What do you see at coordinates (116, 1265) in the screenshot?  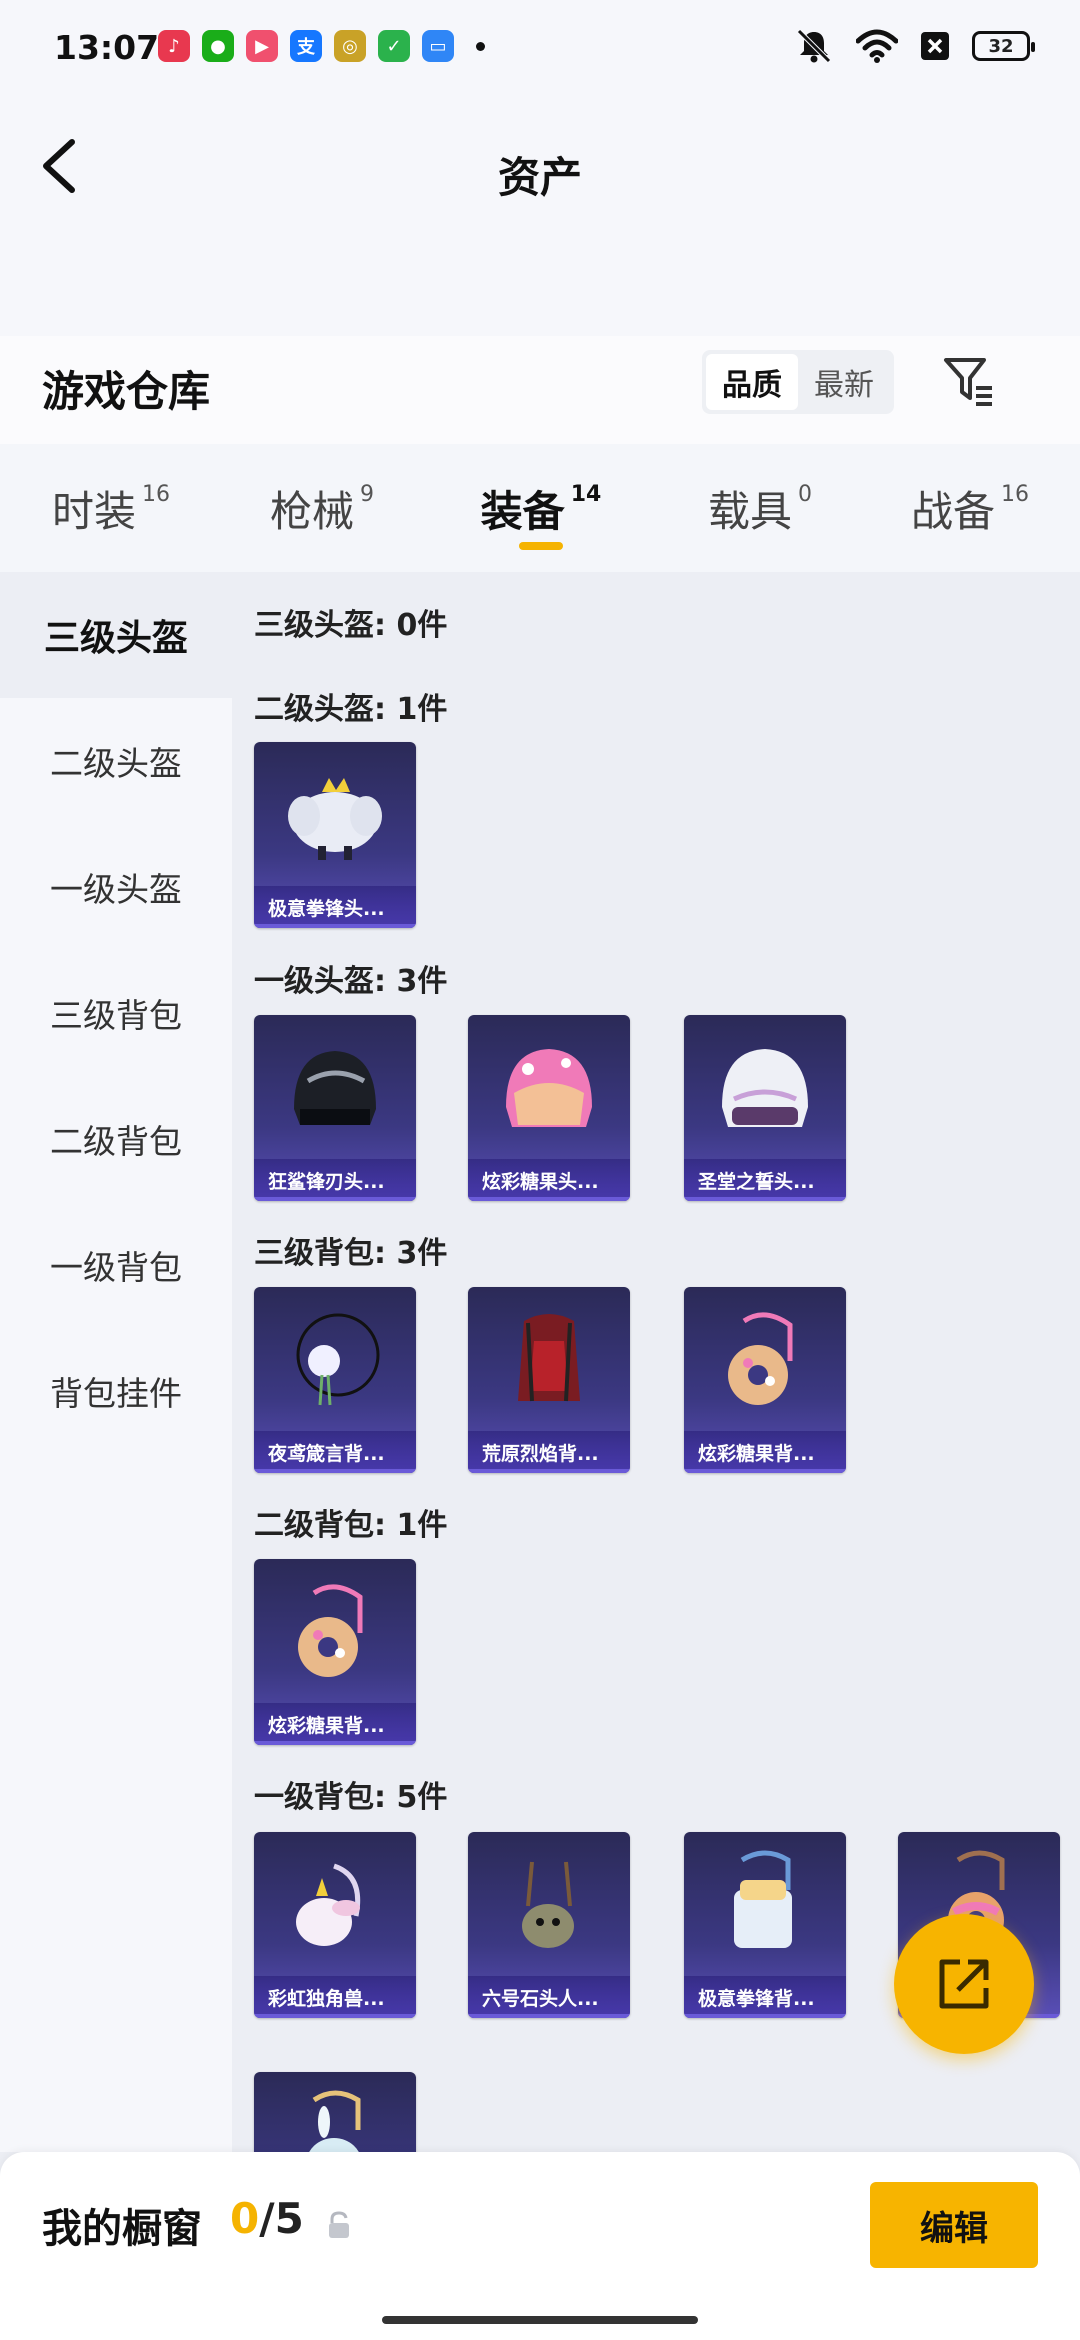 I see `sidebar-item-5: 一级背包` at bounding box center [116, 1265].